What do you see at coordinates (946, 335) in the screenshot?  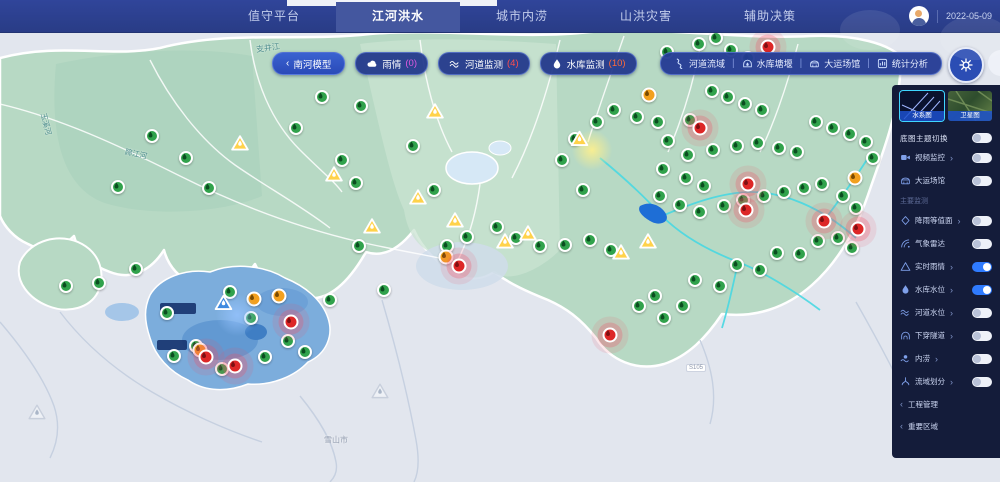 I see `sidebar-item-underpass-tunnel: 下穿隧道 ›` at bounding box center [946, 335].